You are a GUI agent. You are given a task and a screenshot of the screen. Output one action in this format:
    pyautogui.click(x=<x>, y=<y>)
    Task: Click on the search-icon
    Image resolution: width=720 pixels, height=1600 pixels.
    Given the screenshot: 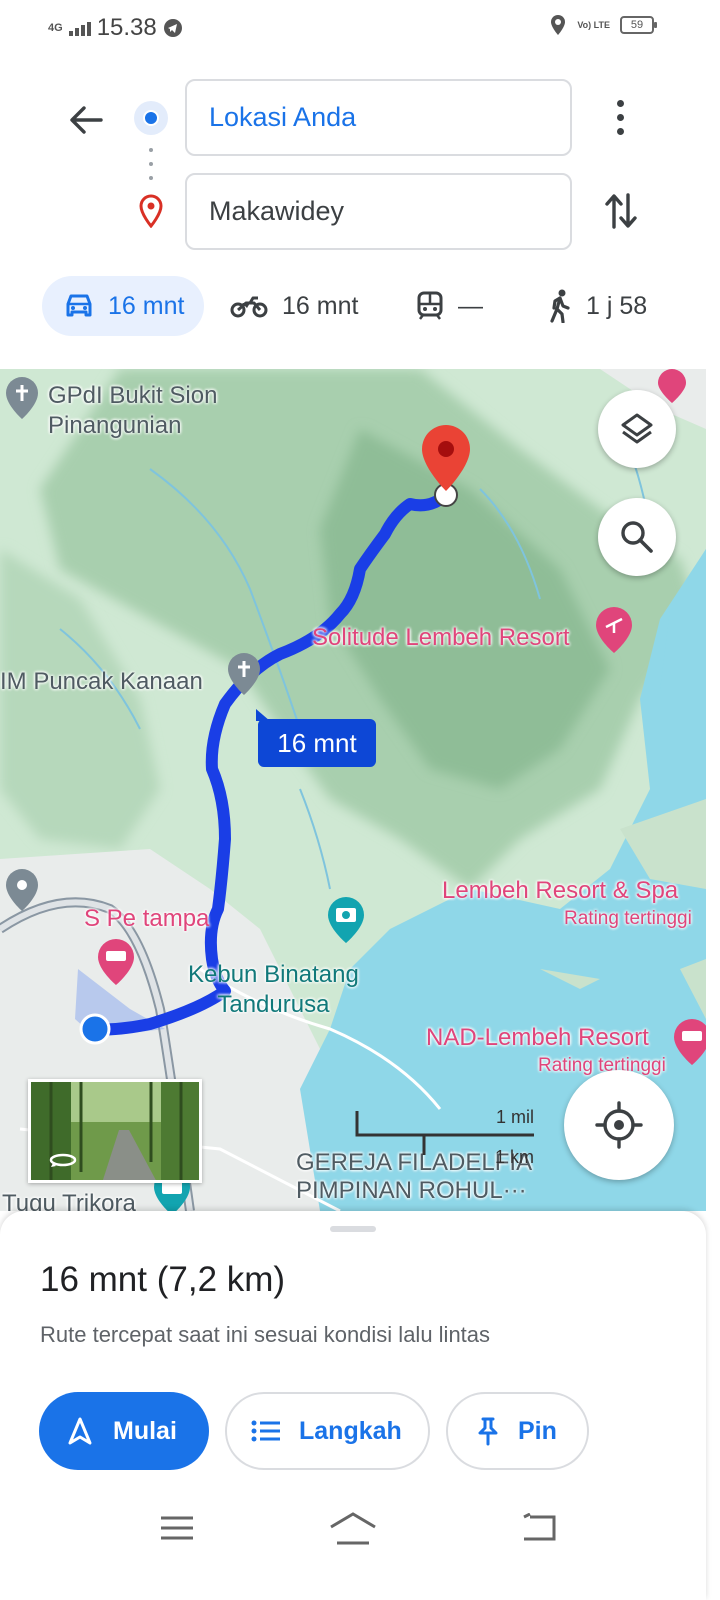 What is the action you would take?
    pyautogui.click(x=637, y=537)
    